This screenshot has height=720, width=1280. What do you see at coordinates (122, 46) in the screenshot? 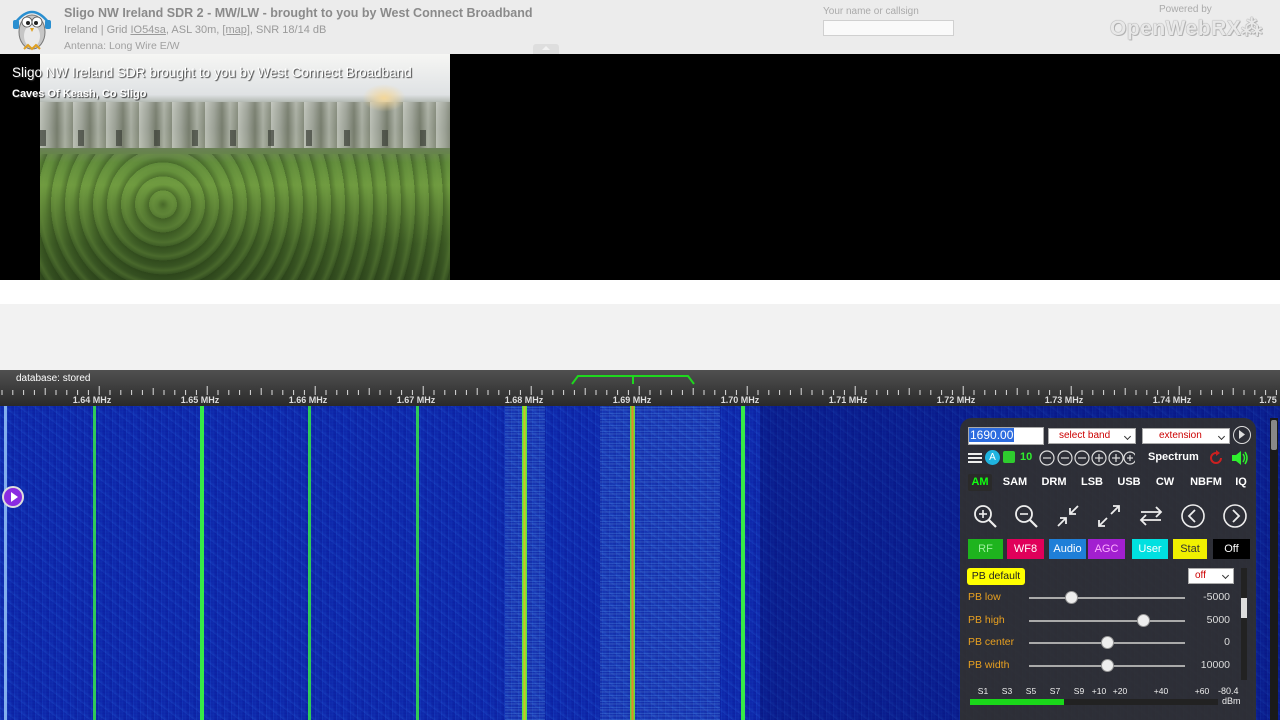
I see `antenna-info: Antenna: Long Wire E/W` at bounding box center [122, 46].